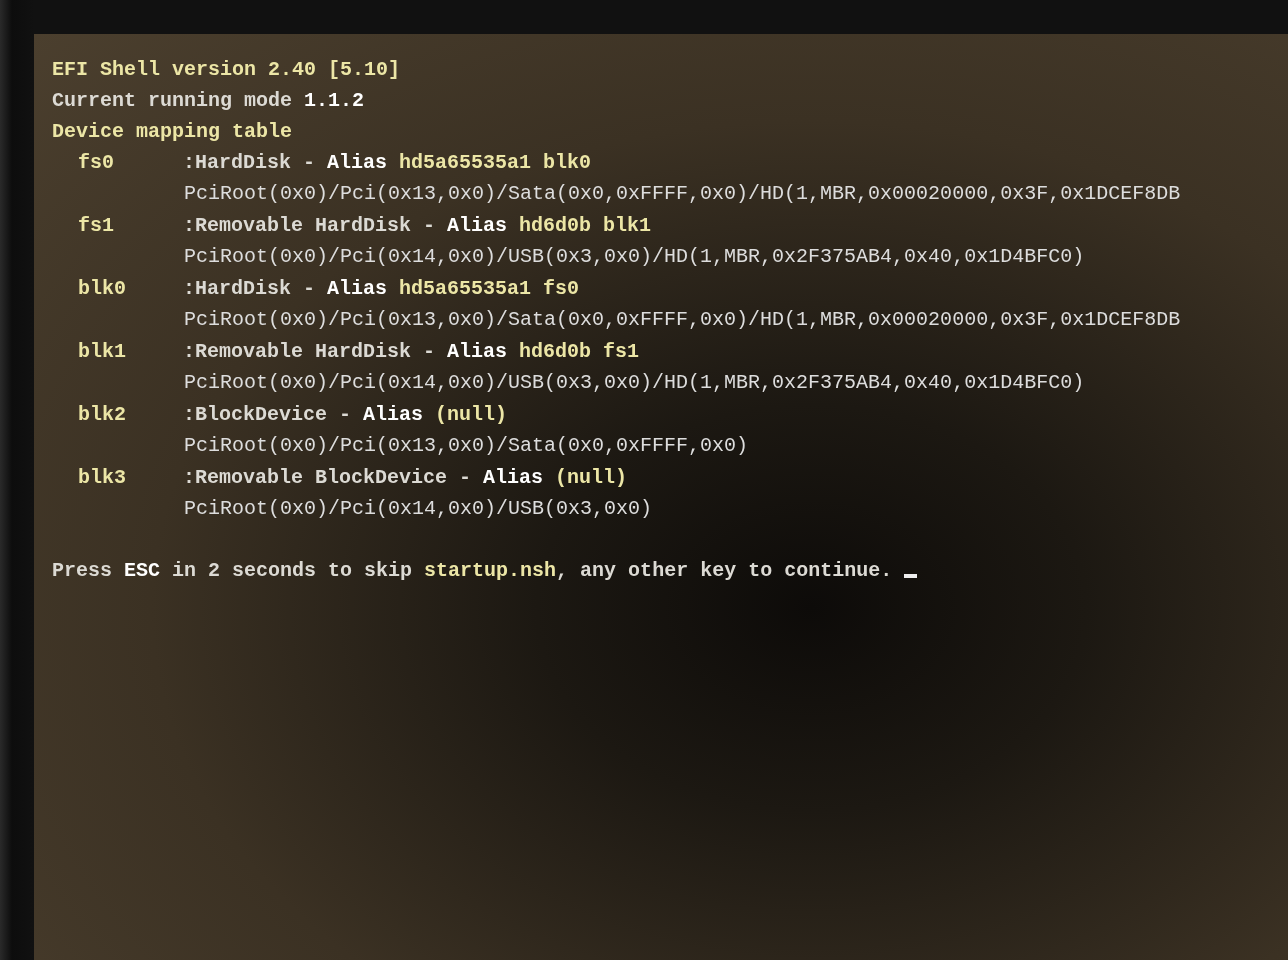 The height and width of the screenshot is (960, 1288). What do you see at coordinates (466, 446) in the screenshot?
I see `device-path: PciRoot(0x0)/Pci(0x13,0x0)/Sata(0x0,0xFFFF,0x0)` at bounding box center [466, 446].